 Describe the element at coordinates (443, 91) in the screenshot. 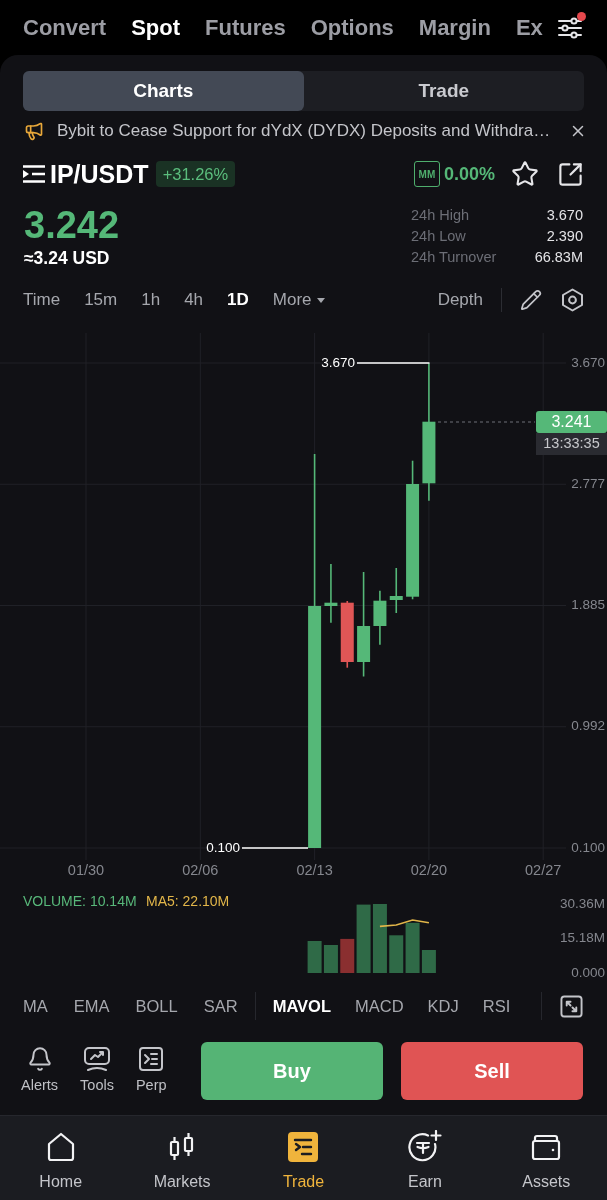

I see `view-tab: Trade` at that location.